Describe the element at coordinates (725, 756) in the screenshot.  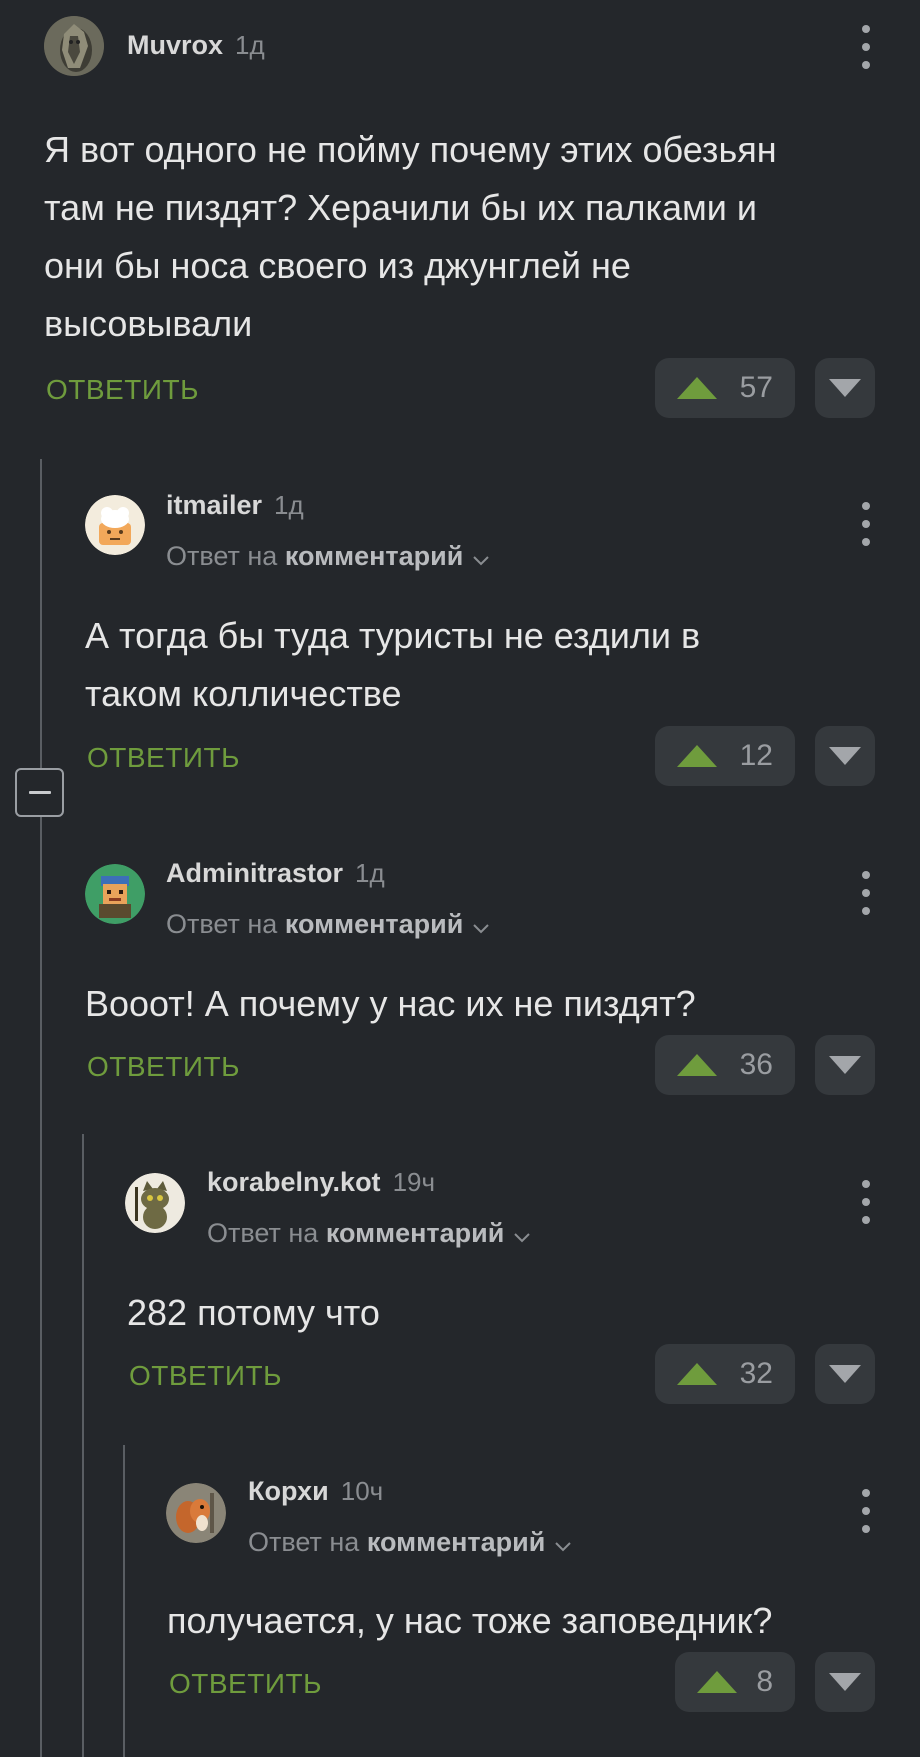
I see `upvote-button: 12` at that location.